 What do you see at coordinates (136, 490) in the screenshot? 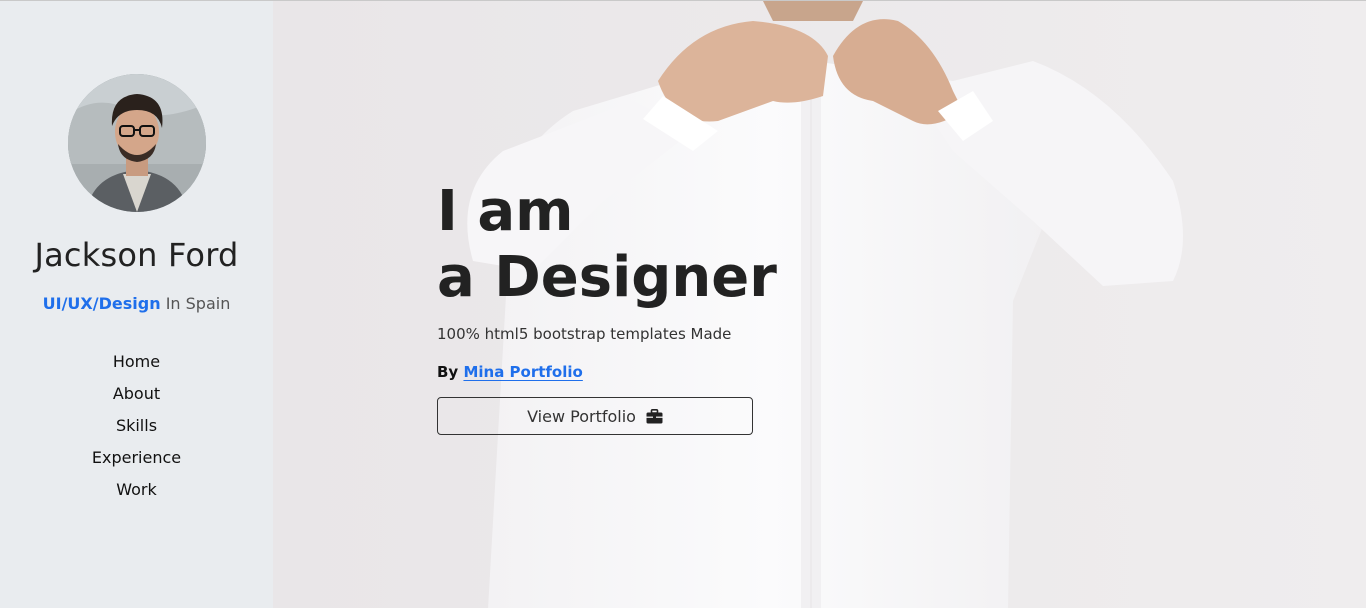
I see `nav-item-work: Work` at bounding box center [136, 490].